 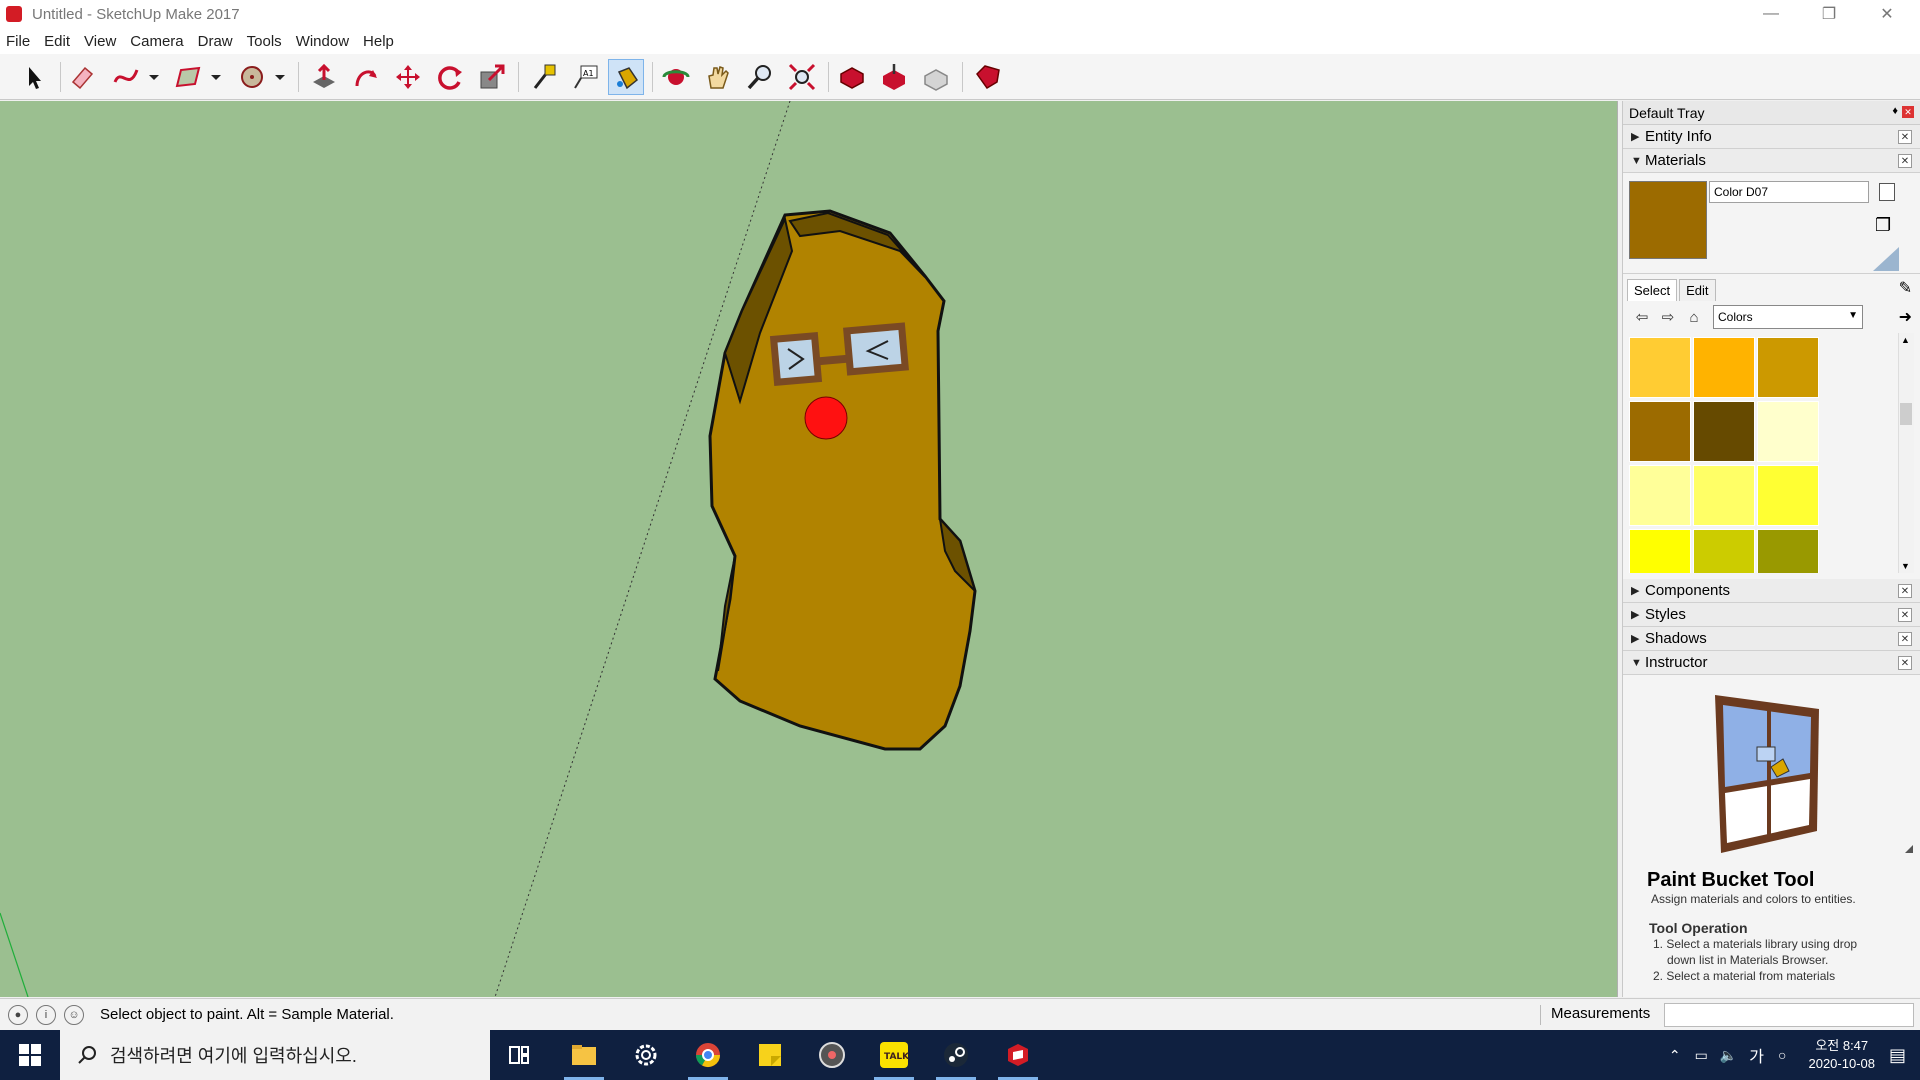 I want to click on credits-icon: i, so click(x=46, y=1014).